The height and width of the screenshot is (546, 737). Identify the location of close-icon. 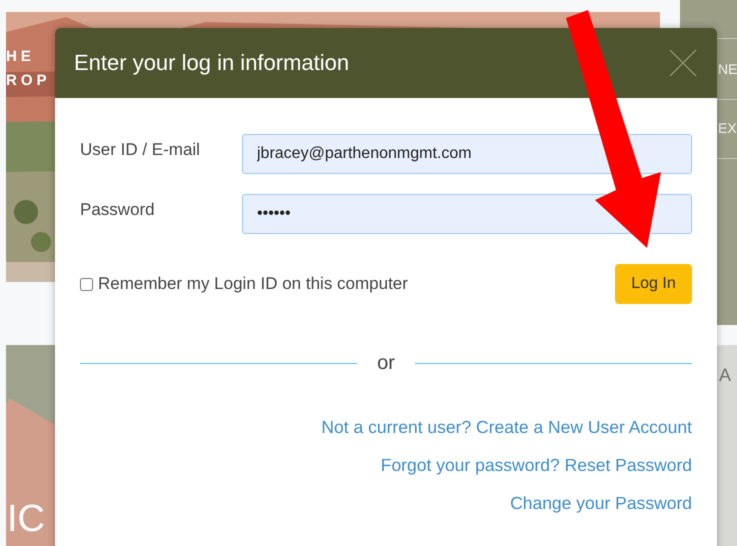
(683, 63).